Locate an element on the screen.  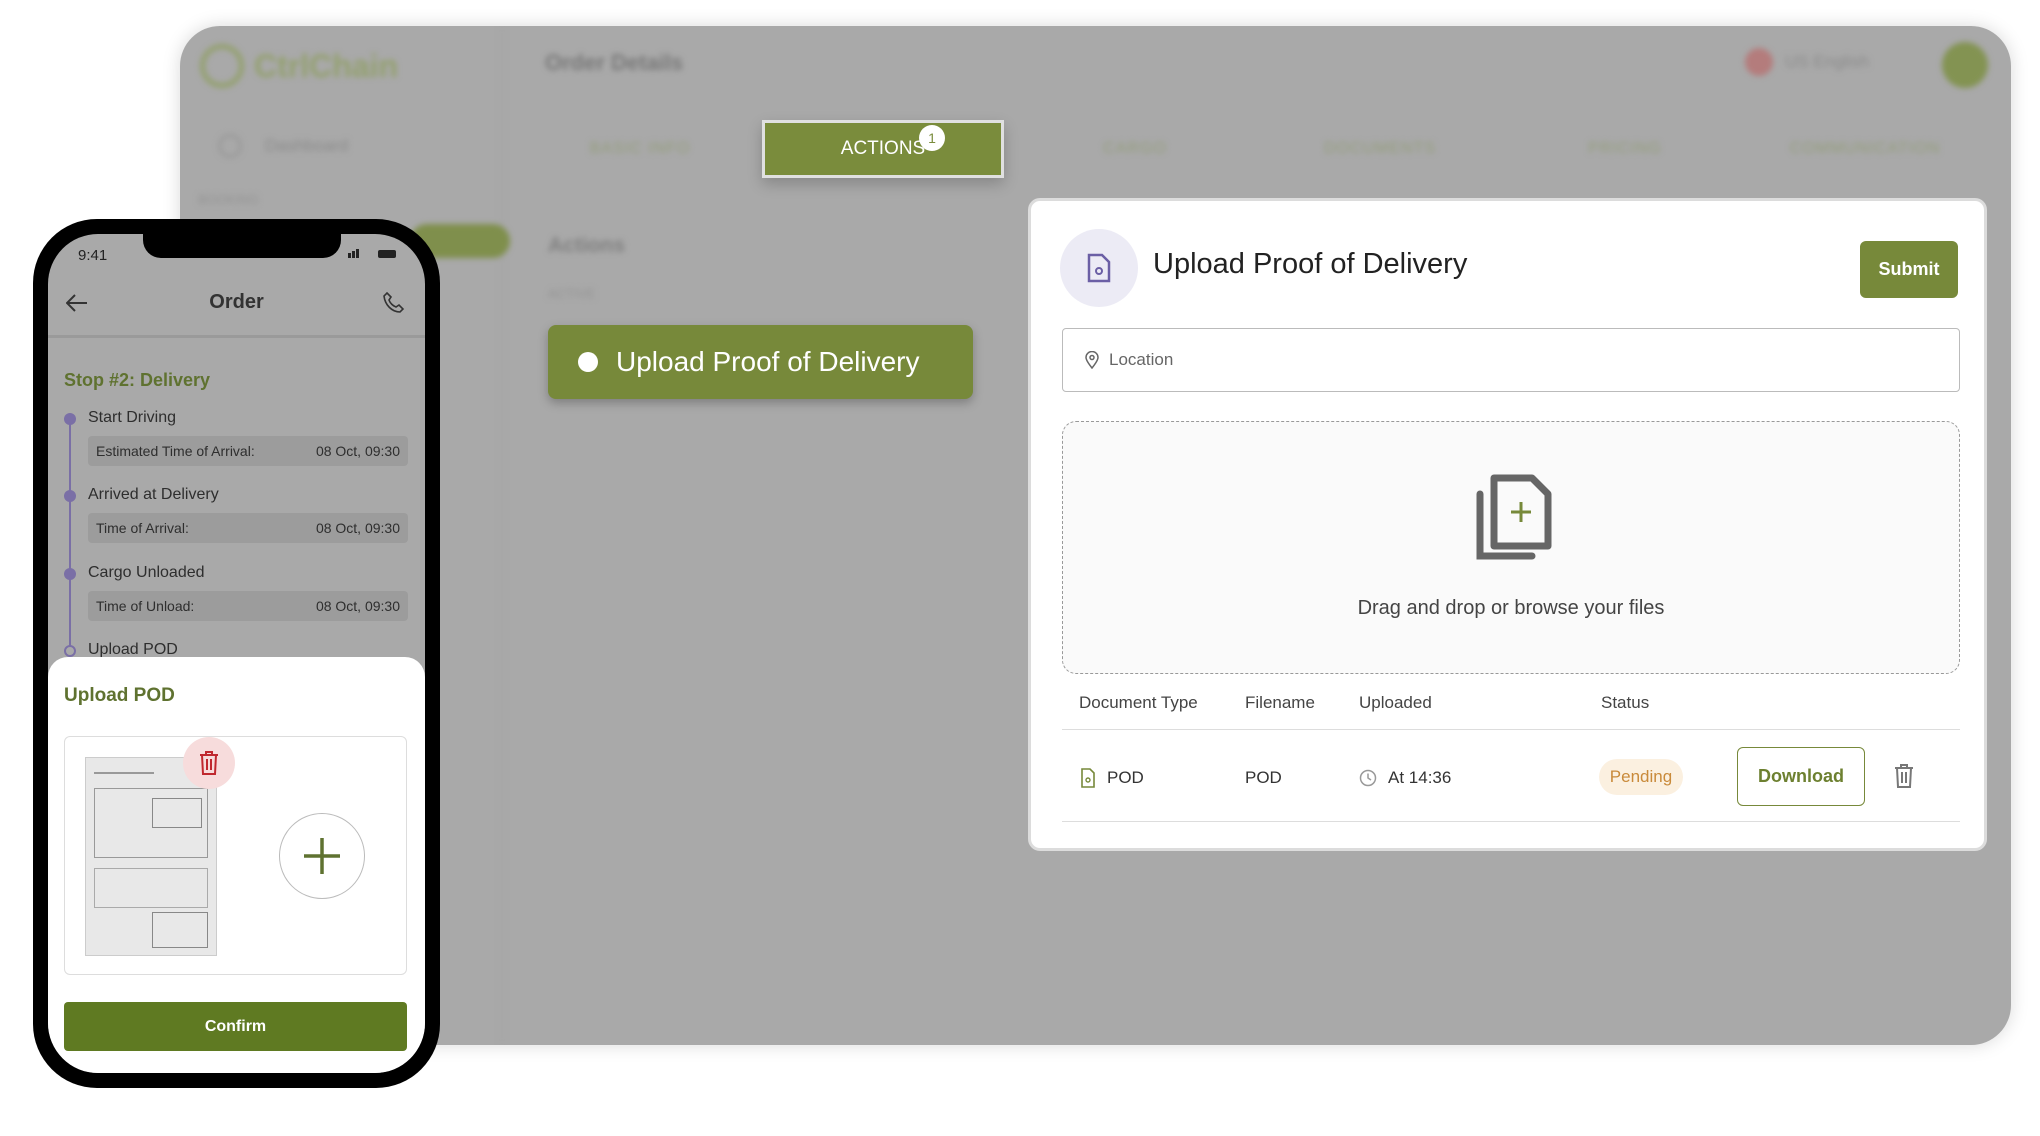
document-type: POD is located at coordinates (1125, 777).